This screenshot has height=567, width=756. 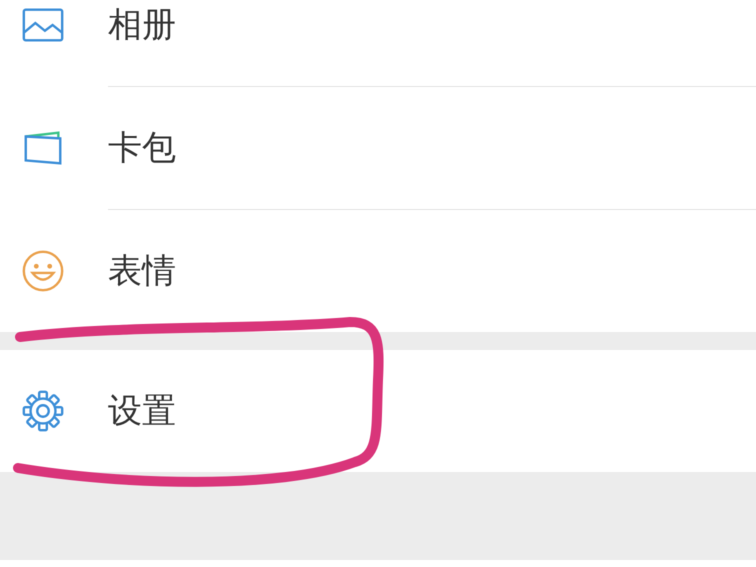 What do you see at coordinates (142, 411) in the screenshot?
I see `menu-item-label: 设置` at bounding box center [142, 411].